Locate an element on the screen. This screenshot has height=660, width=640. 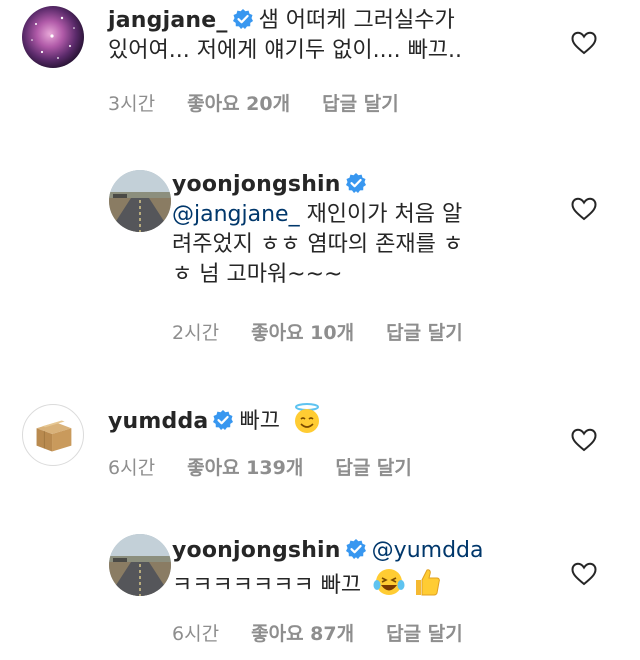
comment-meta: 6시간 좋아요 87개 답글 달기 is located at coordinates (330, 632).